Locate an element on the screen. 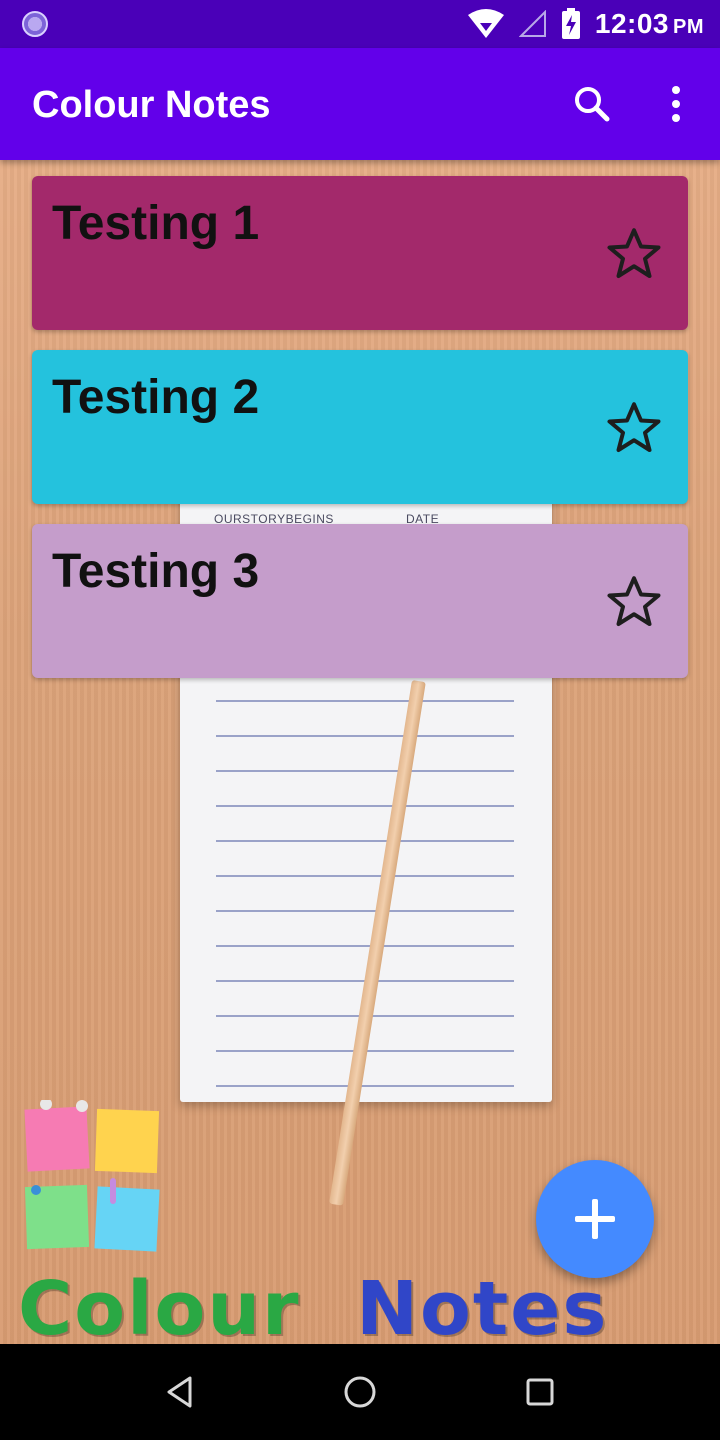  more-vert-icon is located at coordinates (676, 104).